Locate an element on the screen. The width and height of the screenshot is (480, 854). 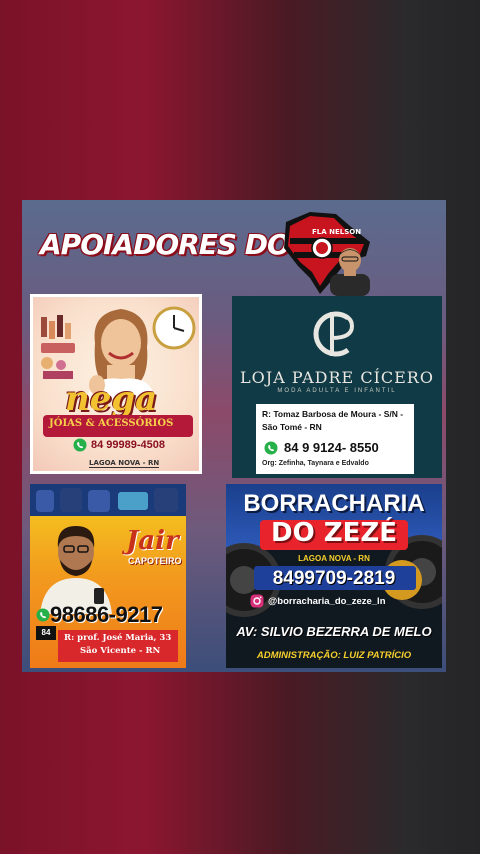
nega-logo: nega is located at coordinates (111, 399).